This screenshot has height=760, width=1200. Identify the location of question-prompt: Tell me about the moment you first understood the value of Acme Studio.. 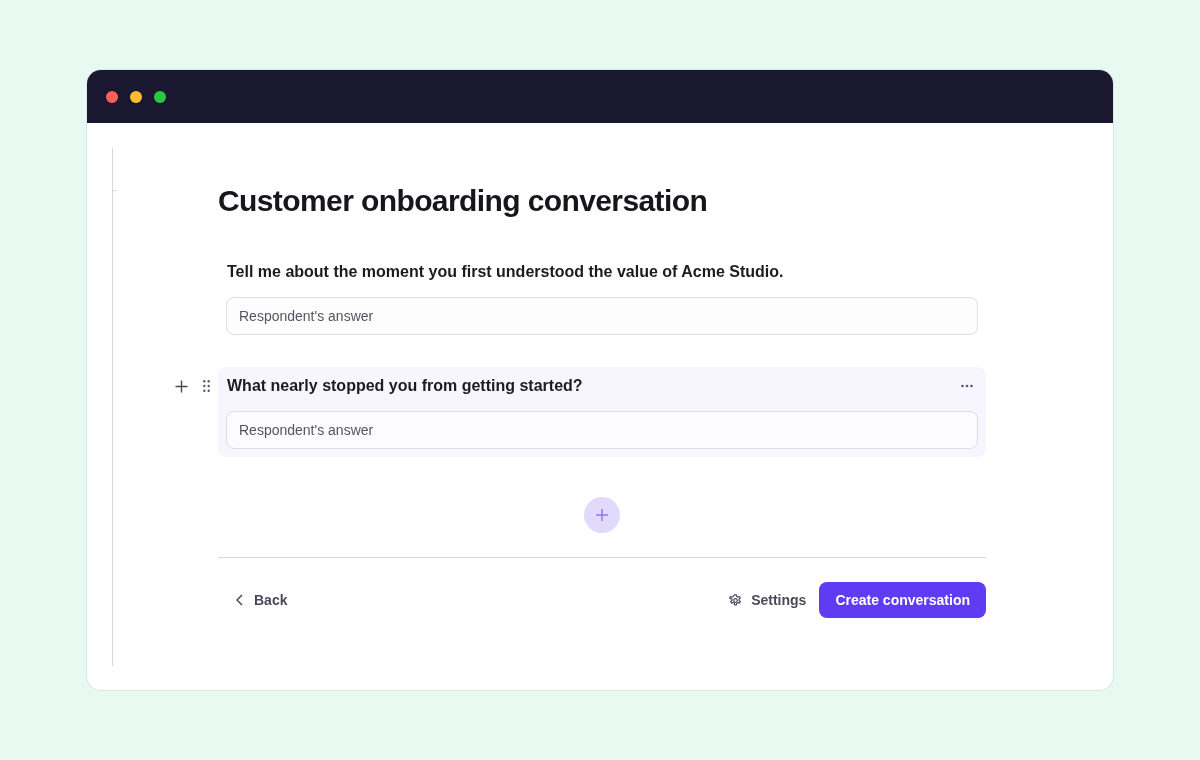
(505, 272).